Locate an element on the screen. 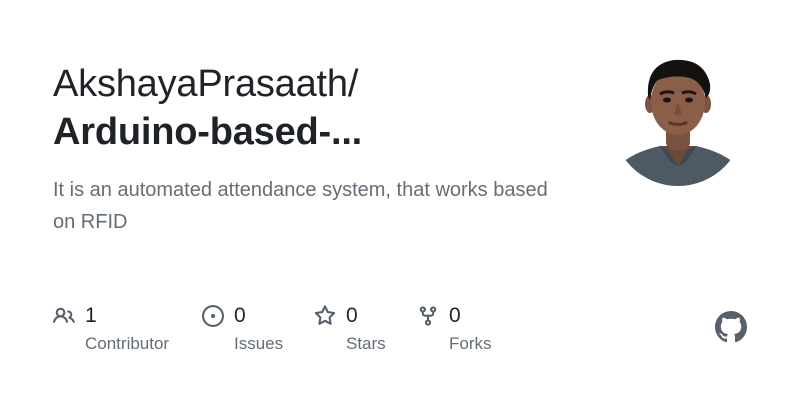 This screenshot has height=400, width=800. forks-count: 0 is located at coordinates (455, 315).